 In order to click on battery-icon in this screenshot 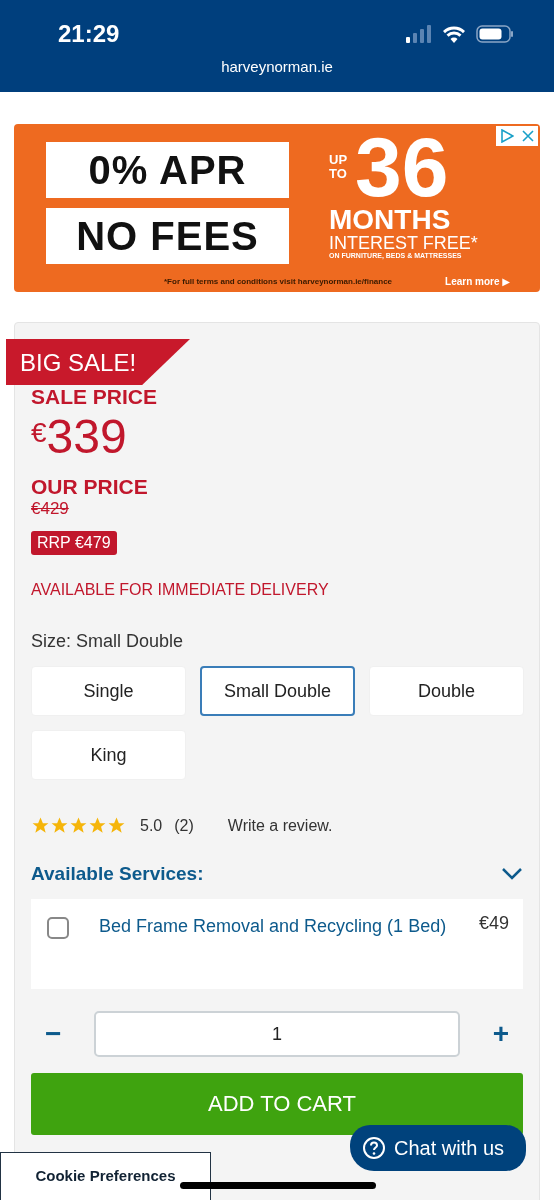, I will do `click(495, 34)`.